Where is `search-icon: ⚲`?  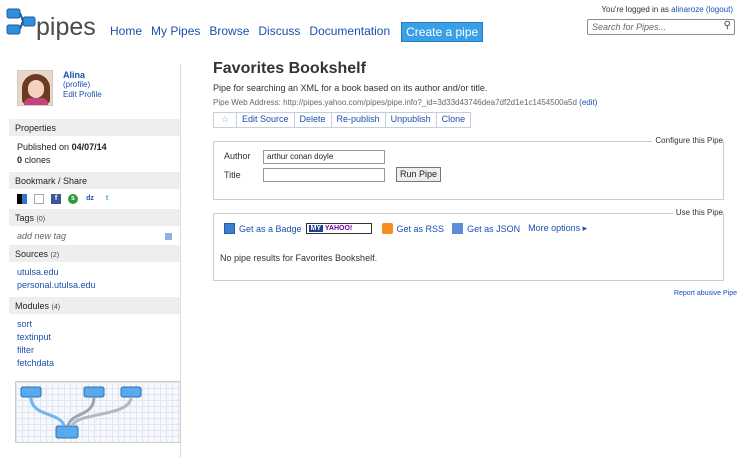 search-icon: ⚲ is located at coordinates (727, 25).